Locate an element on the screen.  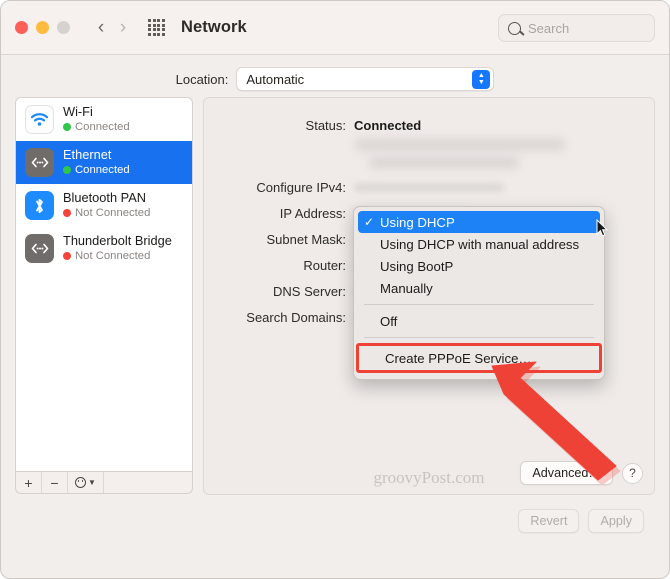
interface-name: Wi-Fi is located at coordinates (78, 111).